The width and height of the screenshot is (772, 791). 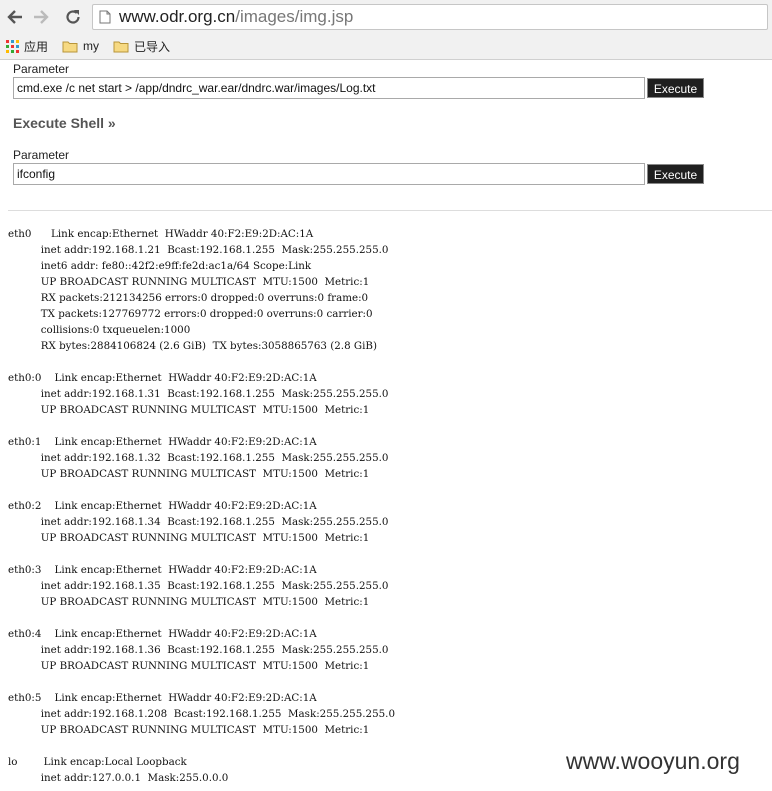 What do you see at coordinates (152, 46) in the screenshot?
I see `bookmark-label: 已导入` at bounding box center [152, 46].